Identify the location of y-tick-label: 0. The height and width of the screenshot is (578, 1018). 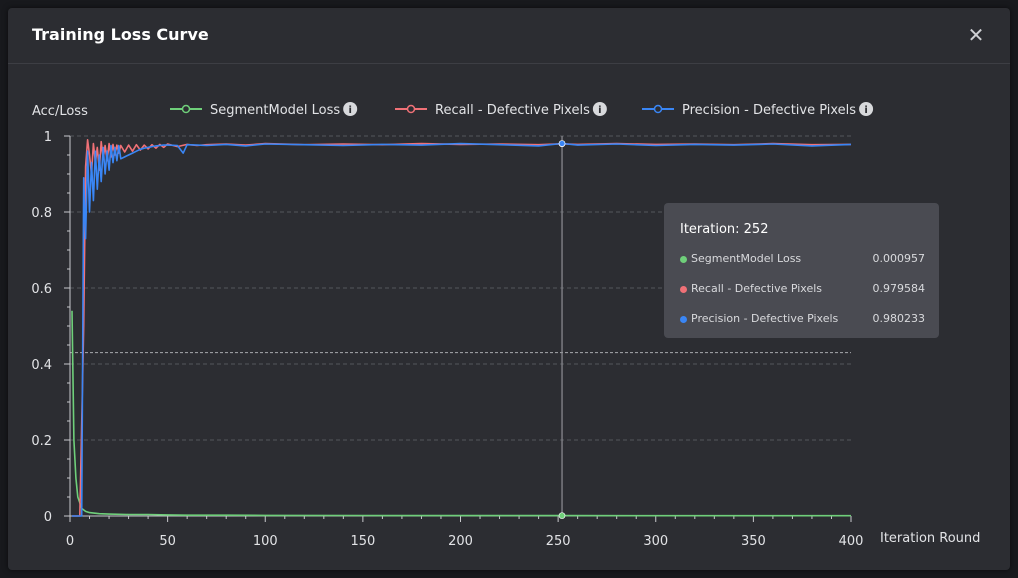
(48, 517).